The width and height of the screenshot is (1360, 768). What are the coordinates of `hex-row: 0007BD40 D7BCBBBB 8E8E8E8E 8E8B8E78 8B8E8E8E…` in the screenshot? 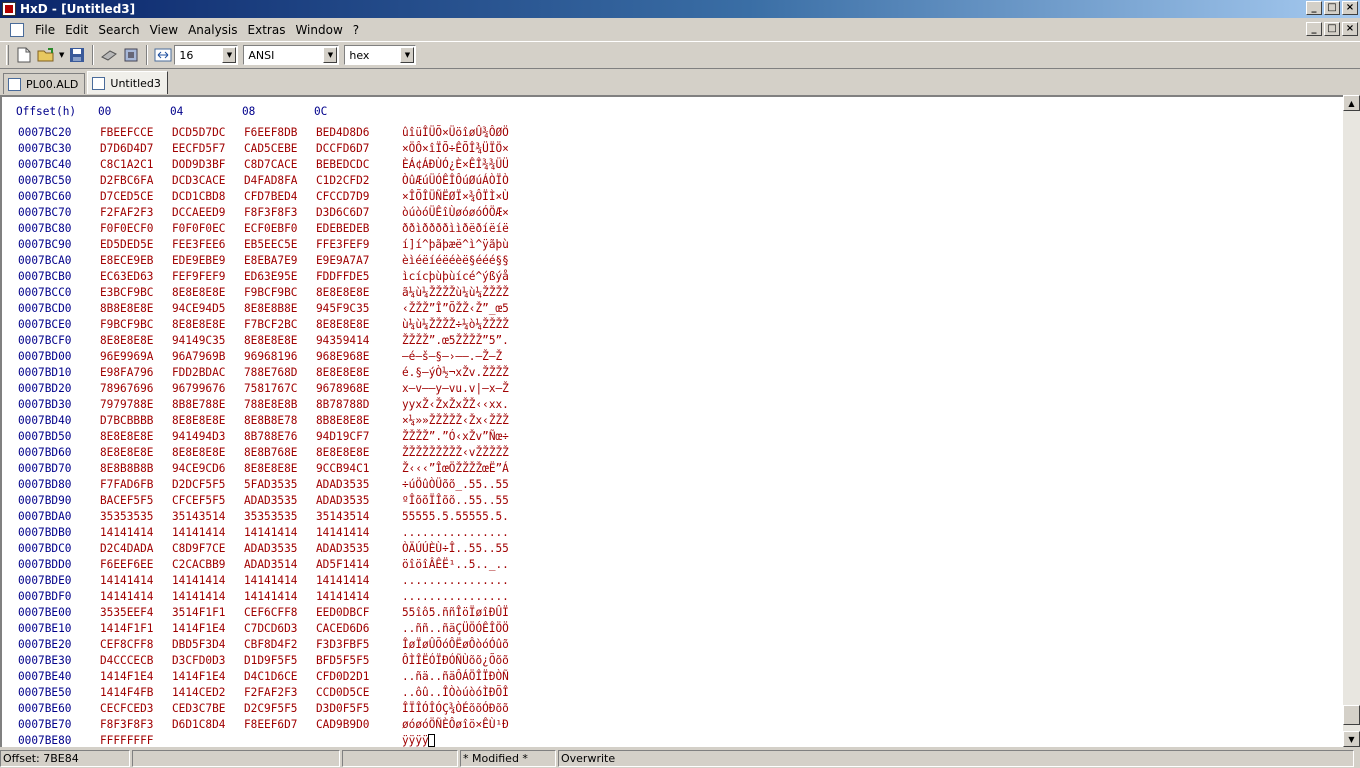 It's located at (263, 420).